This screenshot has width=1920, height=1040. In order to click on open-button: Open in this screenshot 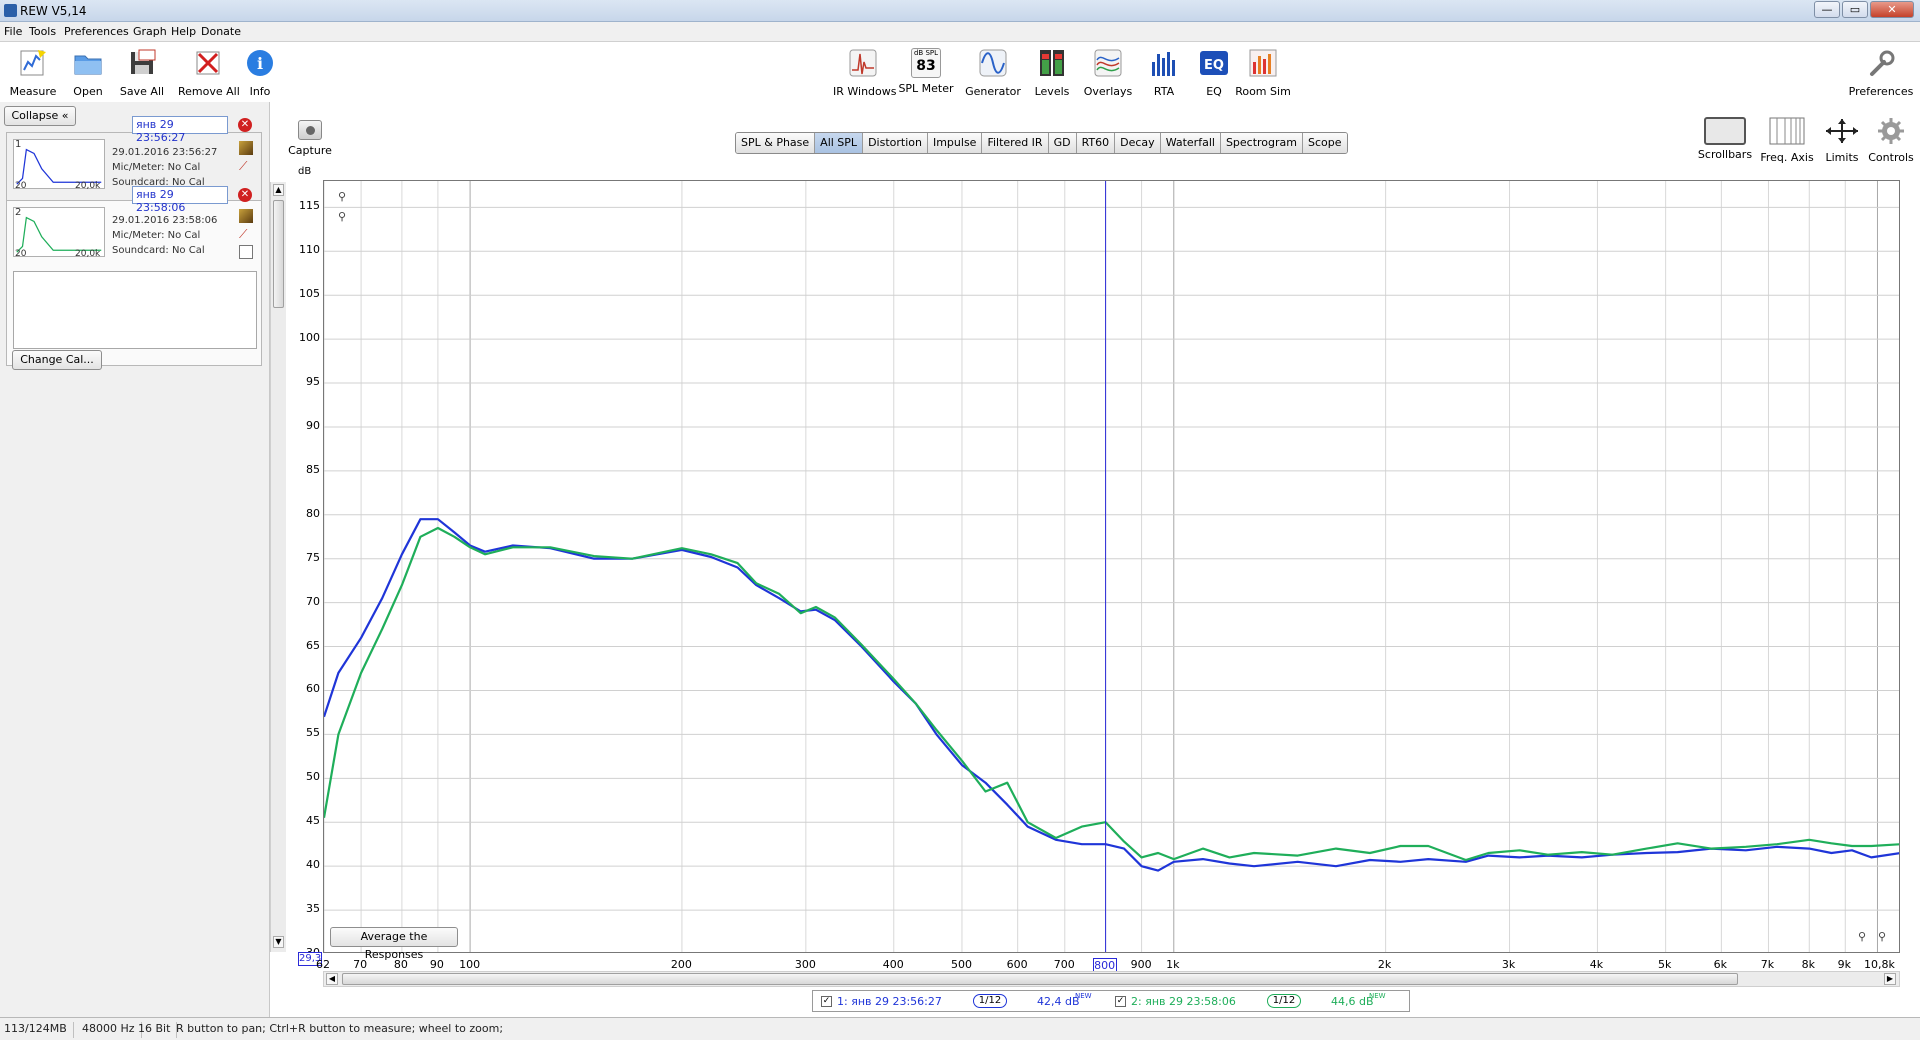, I will do `click(88, 72)`.